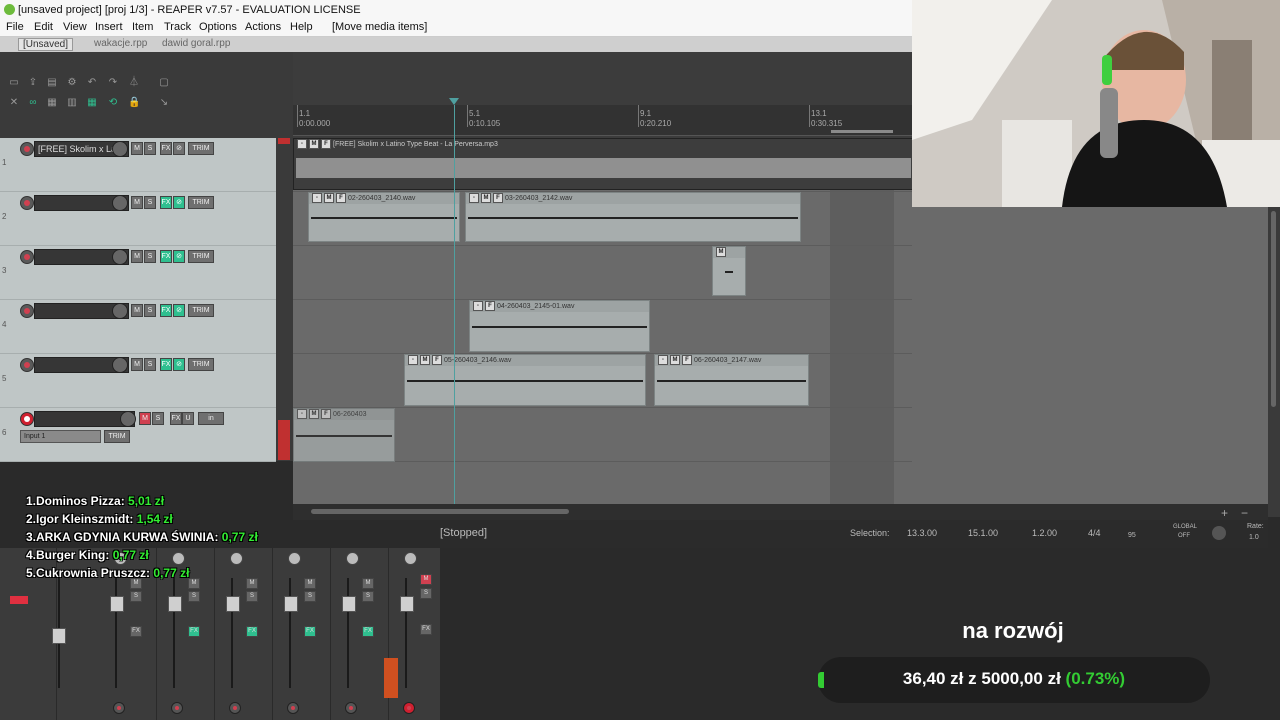  I want to click on tab-wakacje: wakacje.rpp, so click(120, 43).